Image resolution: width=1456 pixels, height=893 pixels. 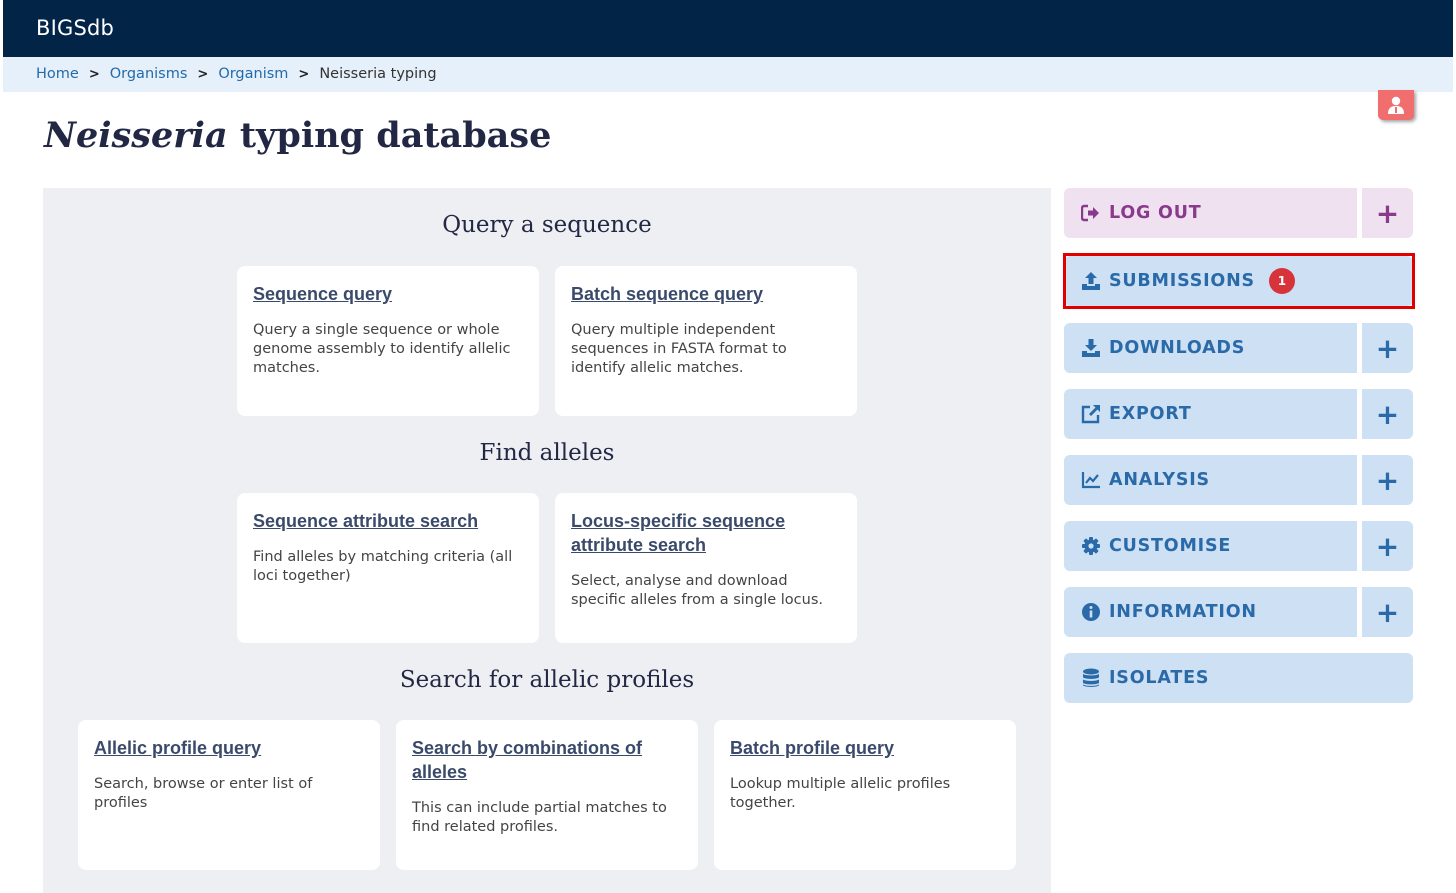 I want to click on submissions-highlight-box, so click(x=1239, y=281).